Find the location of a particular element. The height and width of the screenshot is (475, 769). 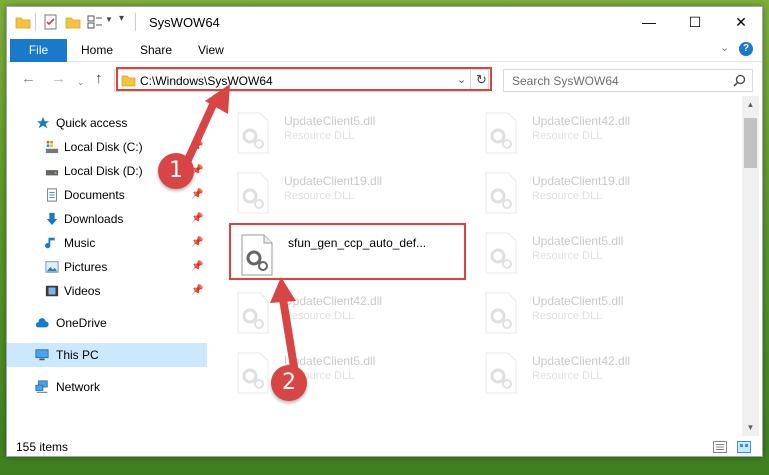

documents-icon is located at coordinates (52, 195).